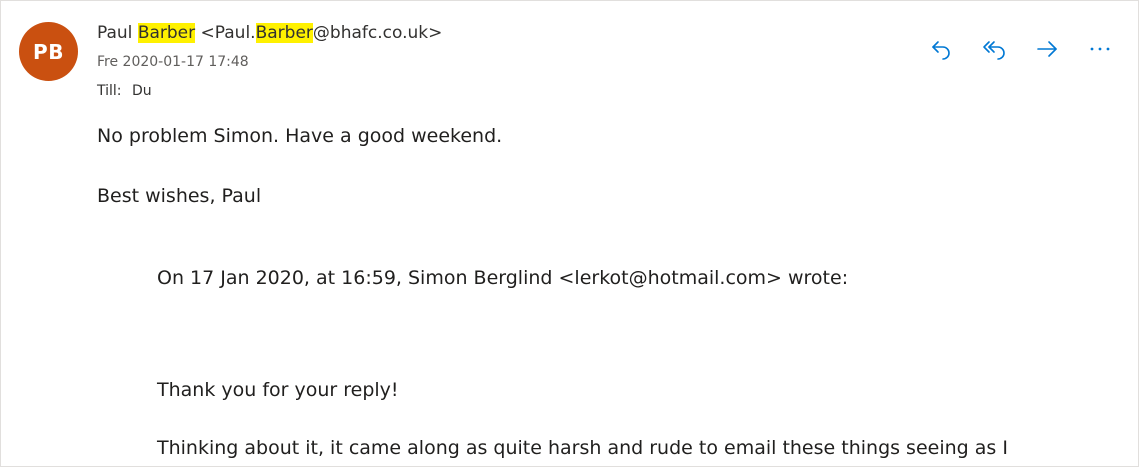 This screenshot has width=1139, height=467. Describe the element at coordinates (166, 33) in the screenshot. I see `sender-last-name-highlight: Barber` at that location.